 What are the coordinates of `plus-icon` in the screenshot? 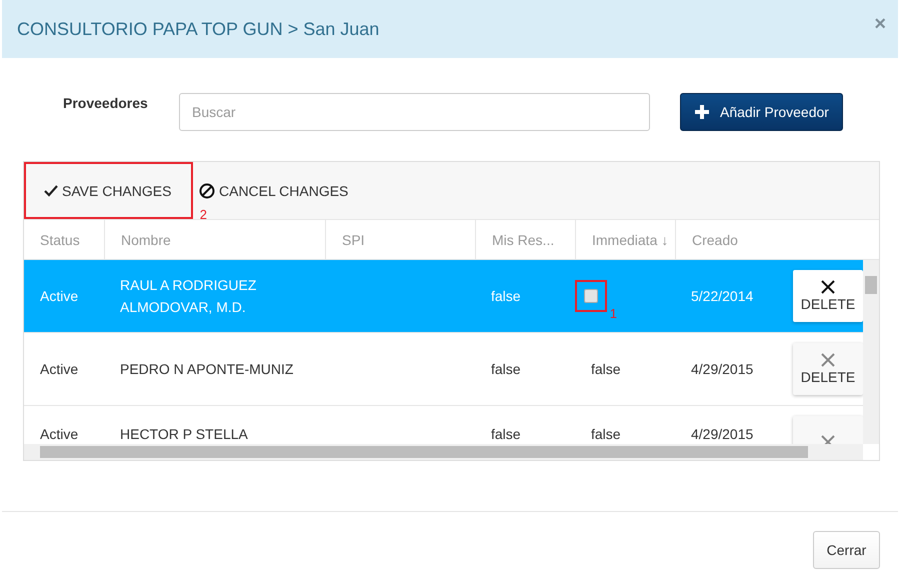 It's located at (702, 112).